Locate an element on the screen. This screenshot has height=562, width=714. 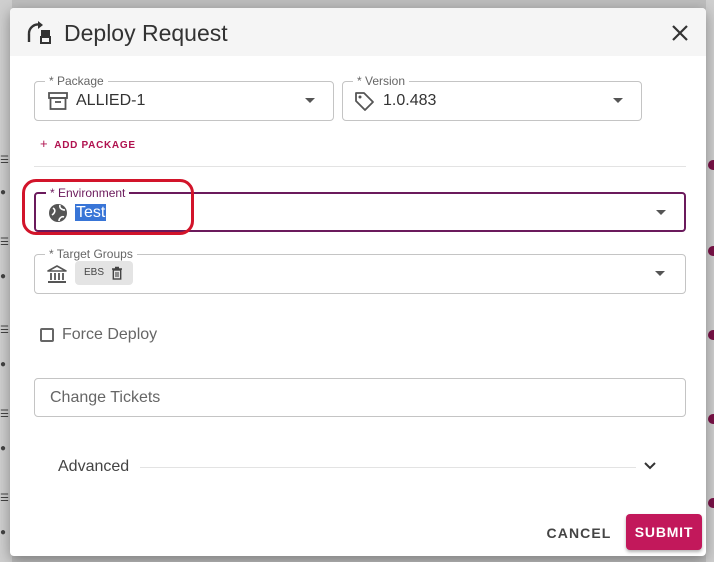
background-right-strip is located at coordinates (710, 281).